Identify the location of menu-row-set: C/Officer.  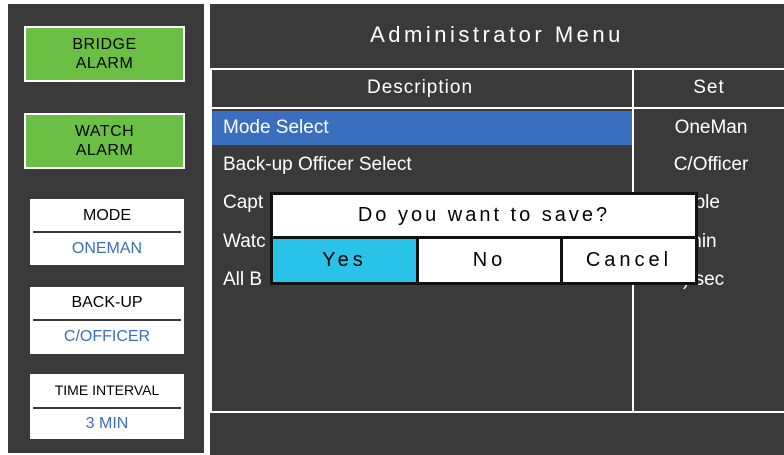
(711, 165).